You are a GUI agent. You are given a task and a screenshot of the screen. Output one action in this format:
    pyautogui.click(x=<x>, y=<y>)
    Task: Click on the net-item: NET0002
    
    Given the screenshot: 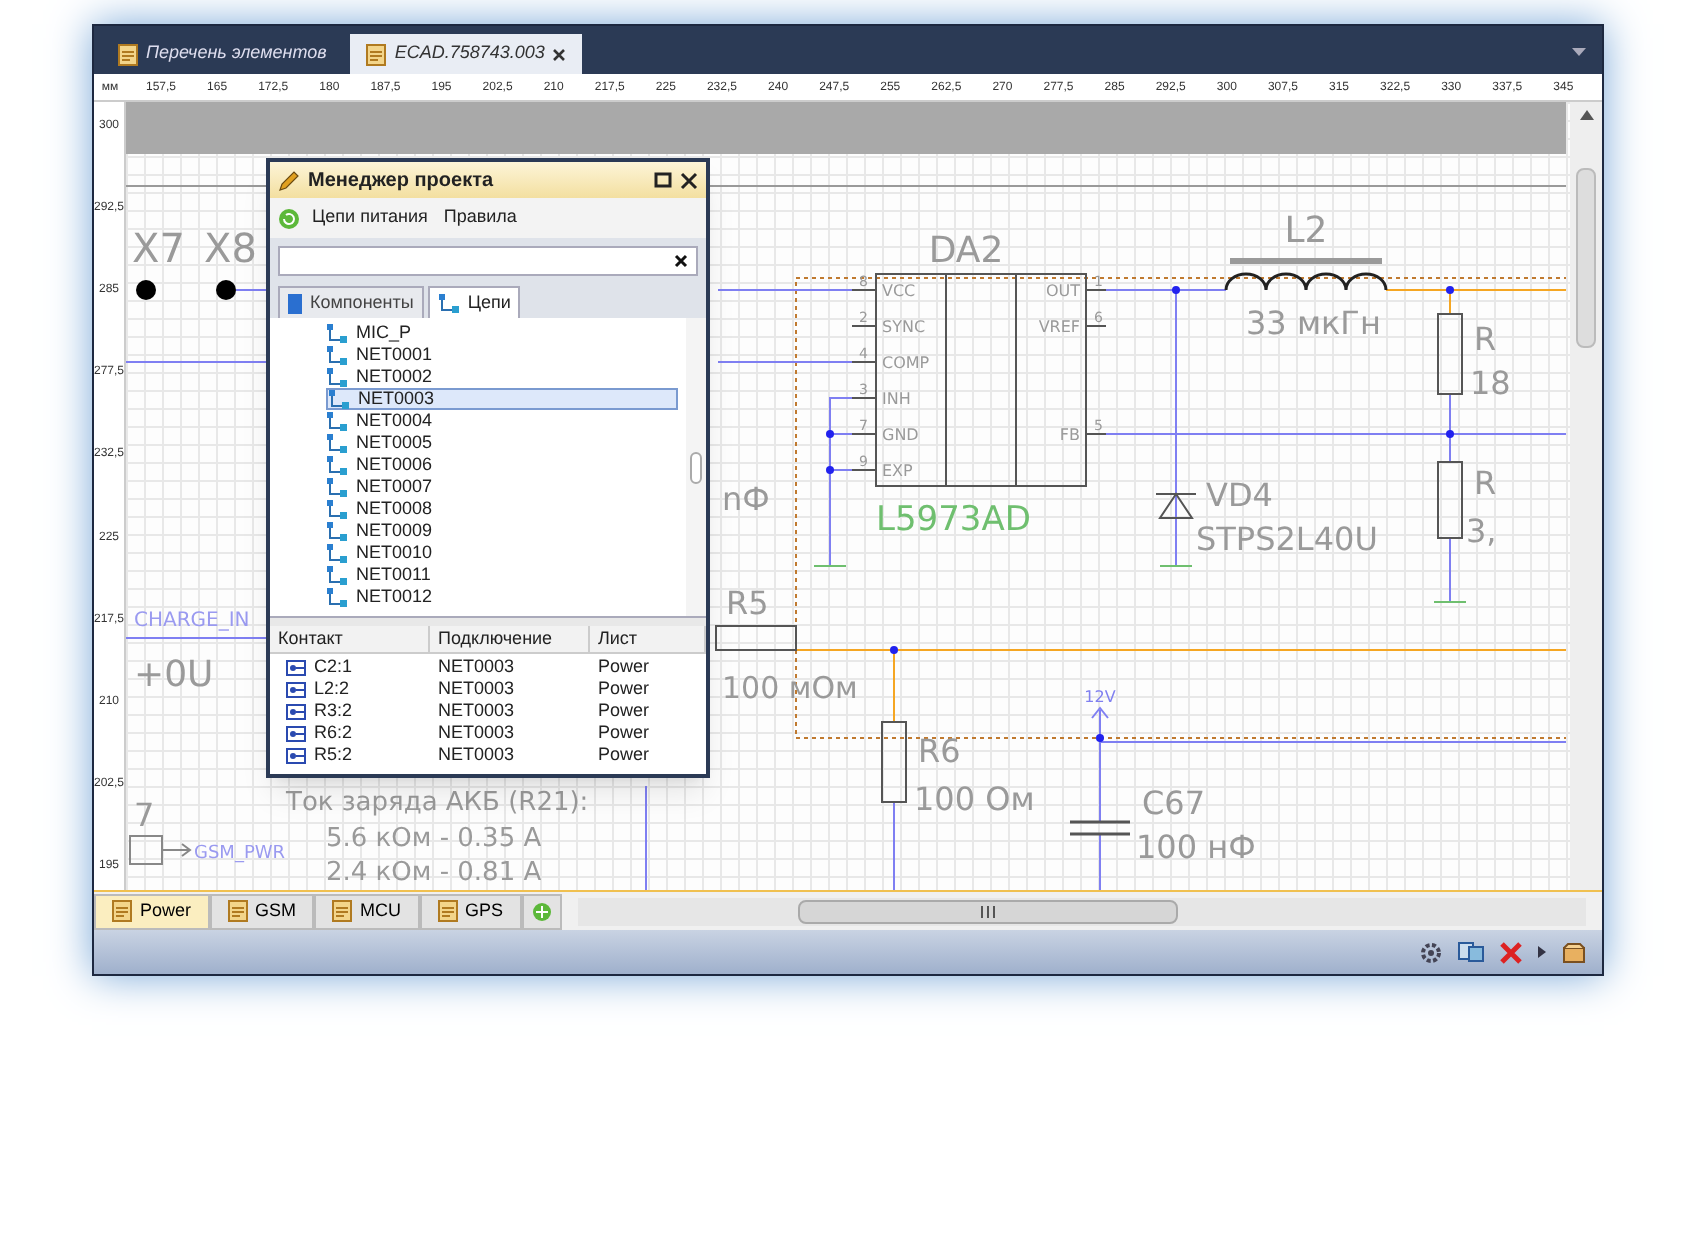 What is the action you would take?
    pyautogui.click(x=506, y=377)
    